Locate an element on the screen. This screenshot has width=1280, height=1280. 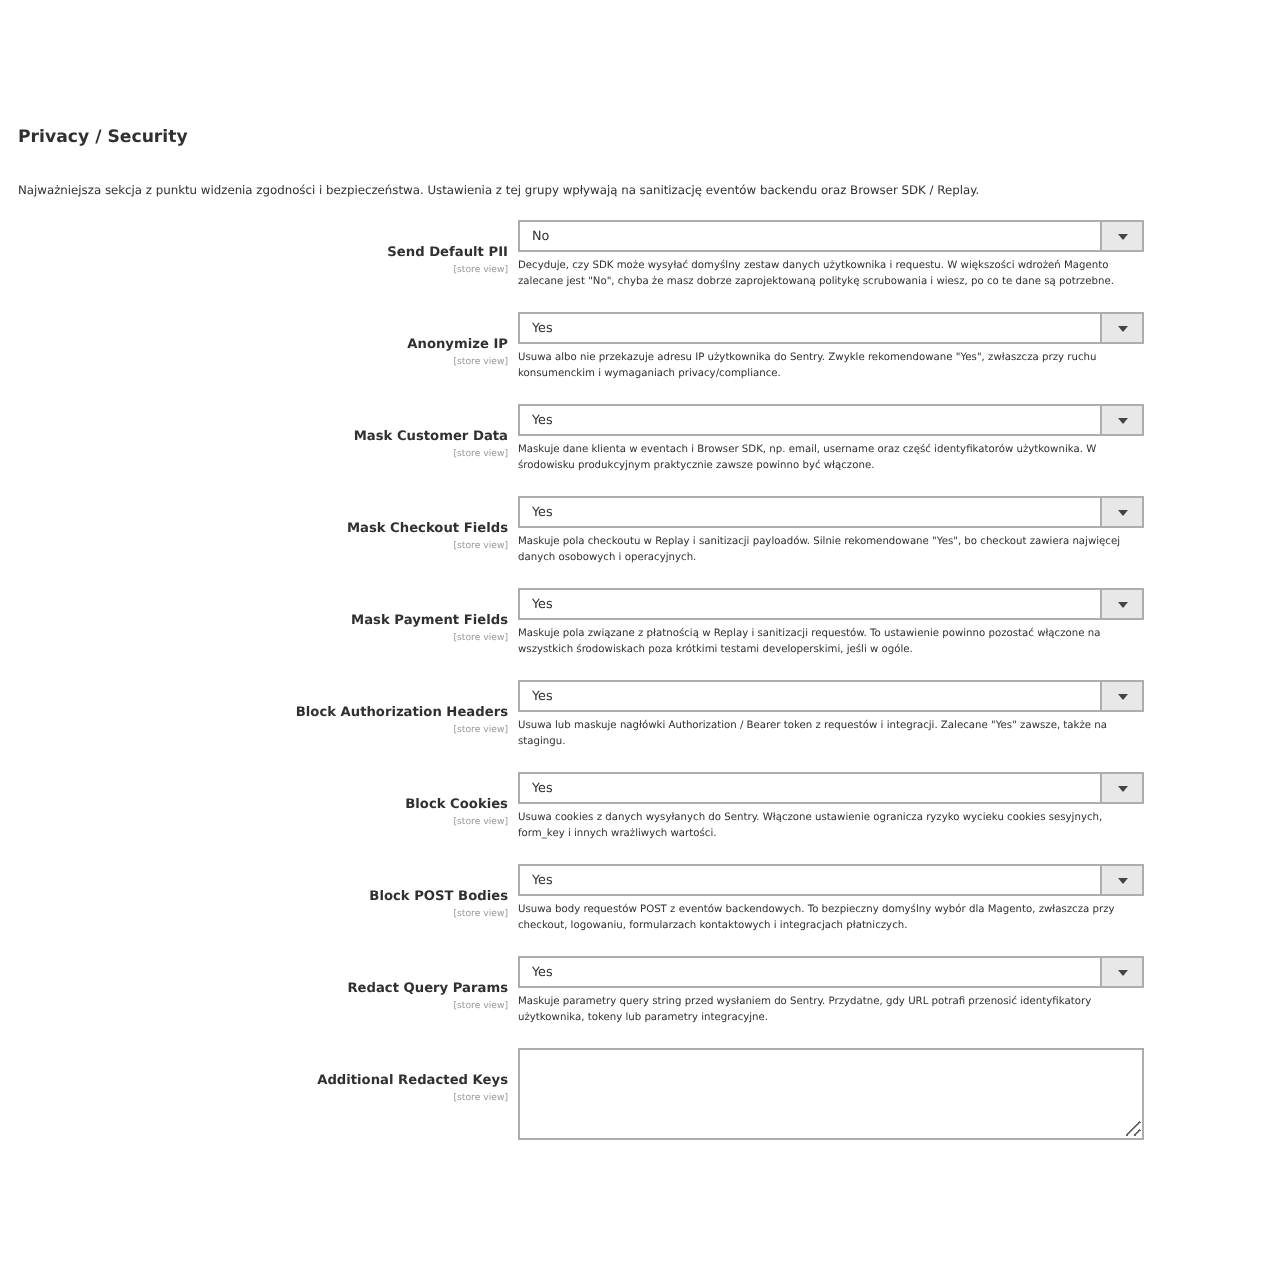
section-title: Privacy / Security is located at coordinates (104, 138).